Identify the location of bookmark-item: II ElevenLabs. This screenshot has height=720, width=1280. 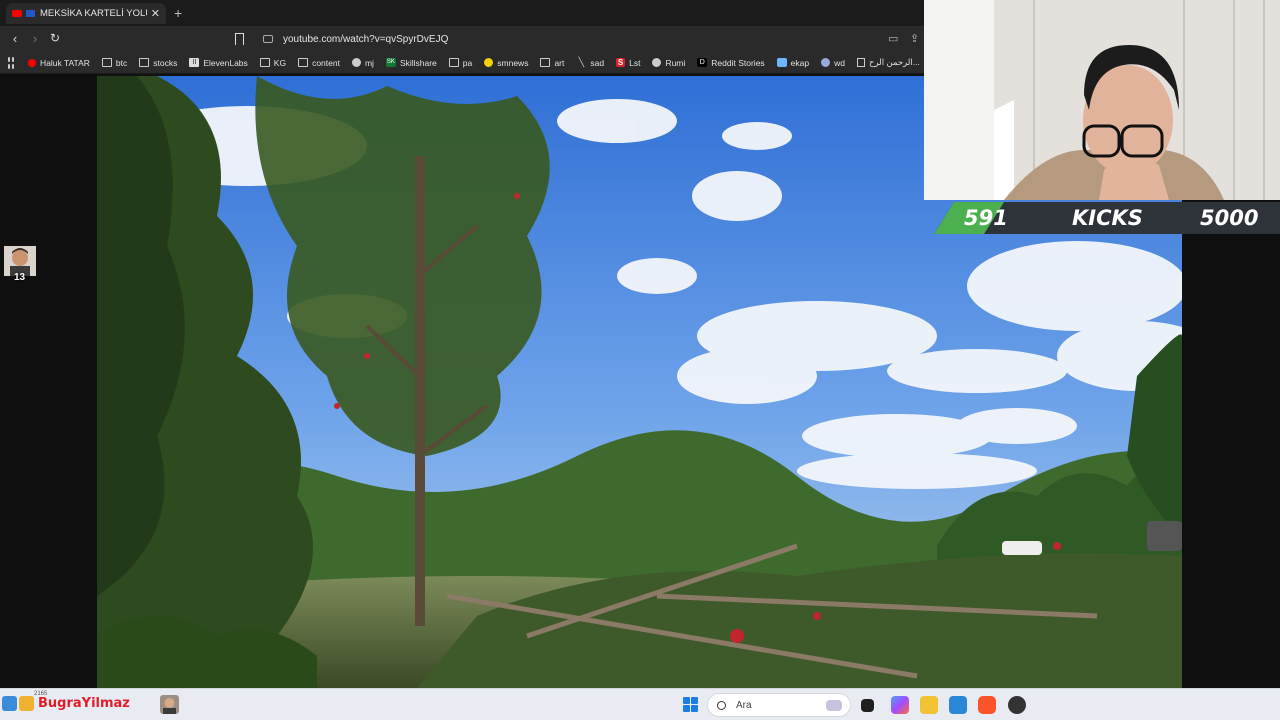
(218, 62).